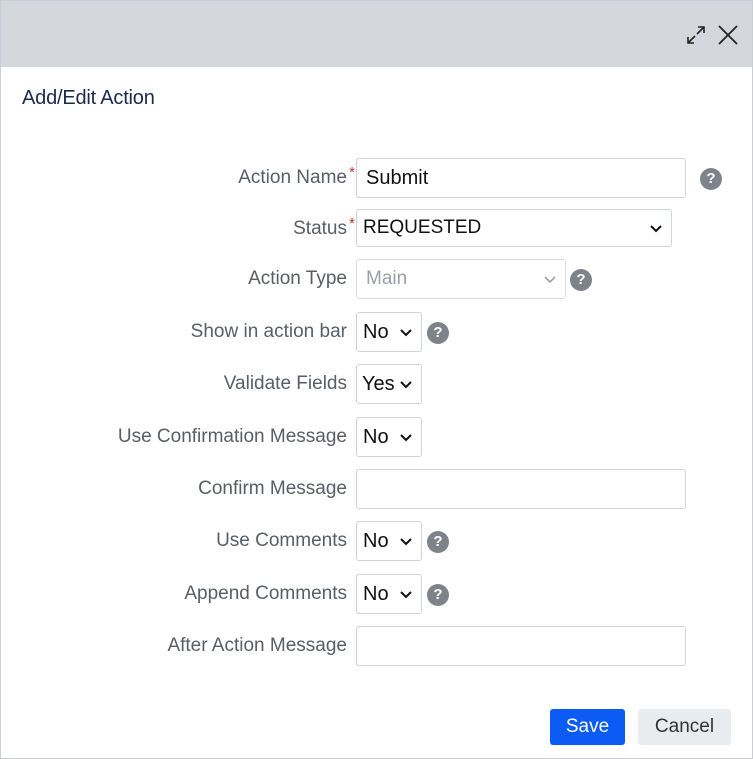 The width and height of the screenshot is (753, 759). I want to click on use-confirmation-message-select: No, so click(389, 437).